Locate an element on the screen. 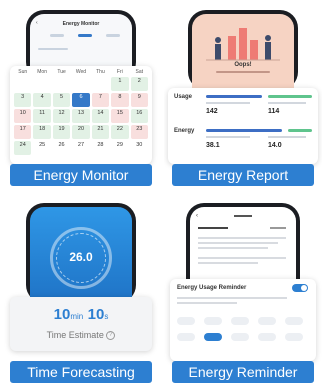  calendar-day: 9 is located at coordinates (139, 100).